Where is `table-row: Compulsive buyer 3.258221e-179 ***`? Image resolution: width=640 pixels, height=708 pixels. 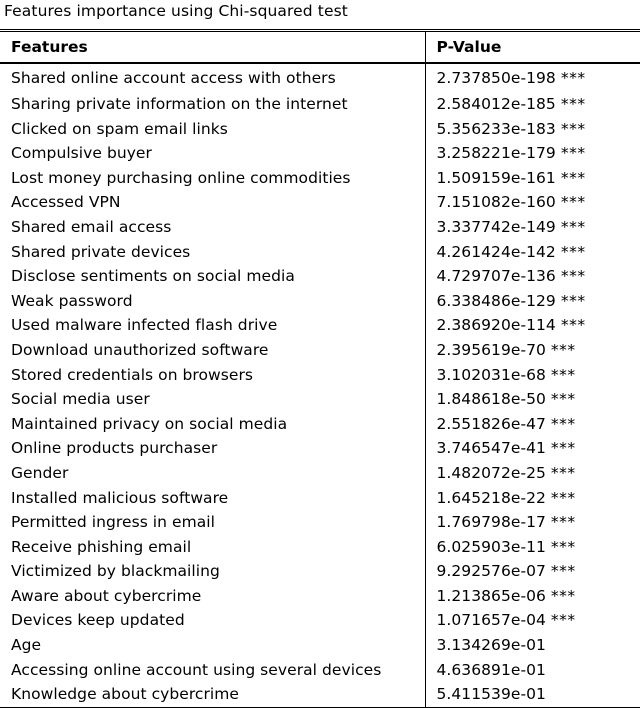
table-row: Compulsive buyer 3.258221e-179 *** is located at coordinates (320, 153).